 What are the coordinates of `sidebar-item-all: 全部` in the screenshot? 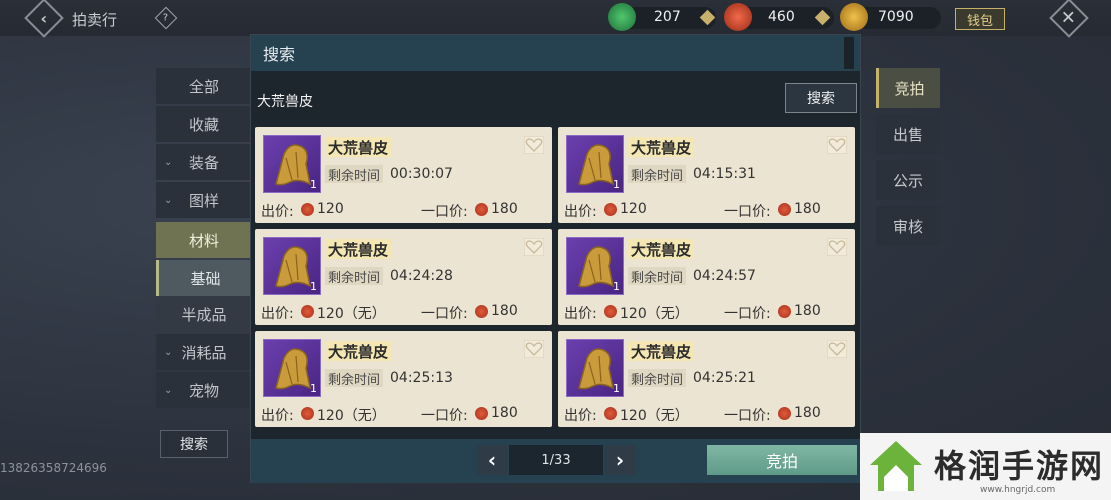 It's located at (204, 86).